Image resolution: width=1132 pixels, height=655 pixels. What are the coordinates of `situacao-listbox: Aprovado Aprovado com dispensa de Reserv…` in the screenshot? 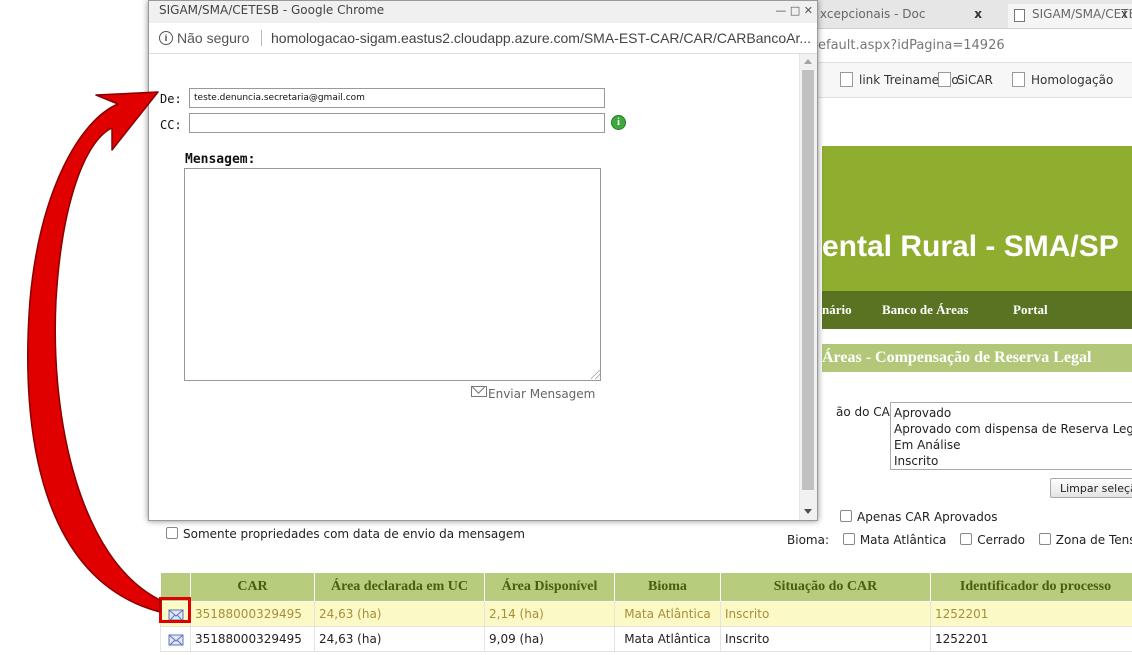 It's located at (1011, 436).